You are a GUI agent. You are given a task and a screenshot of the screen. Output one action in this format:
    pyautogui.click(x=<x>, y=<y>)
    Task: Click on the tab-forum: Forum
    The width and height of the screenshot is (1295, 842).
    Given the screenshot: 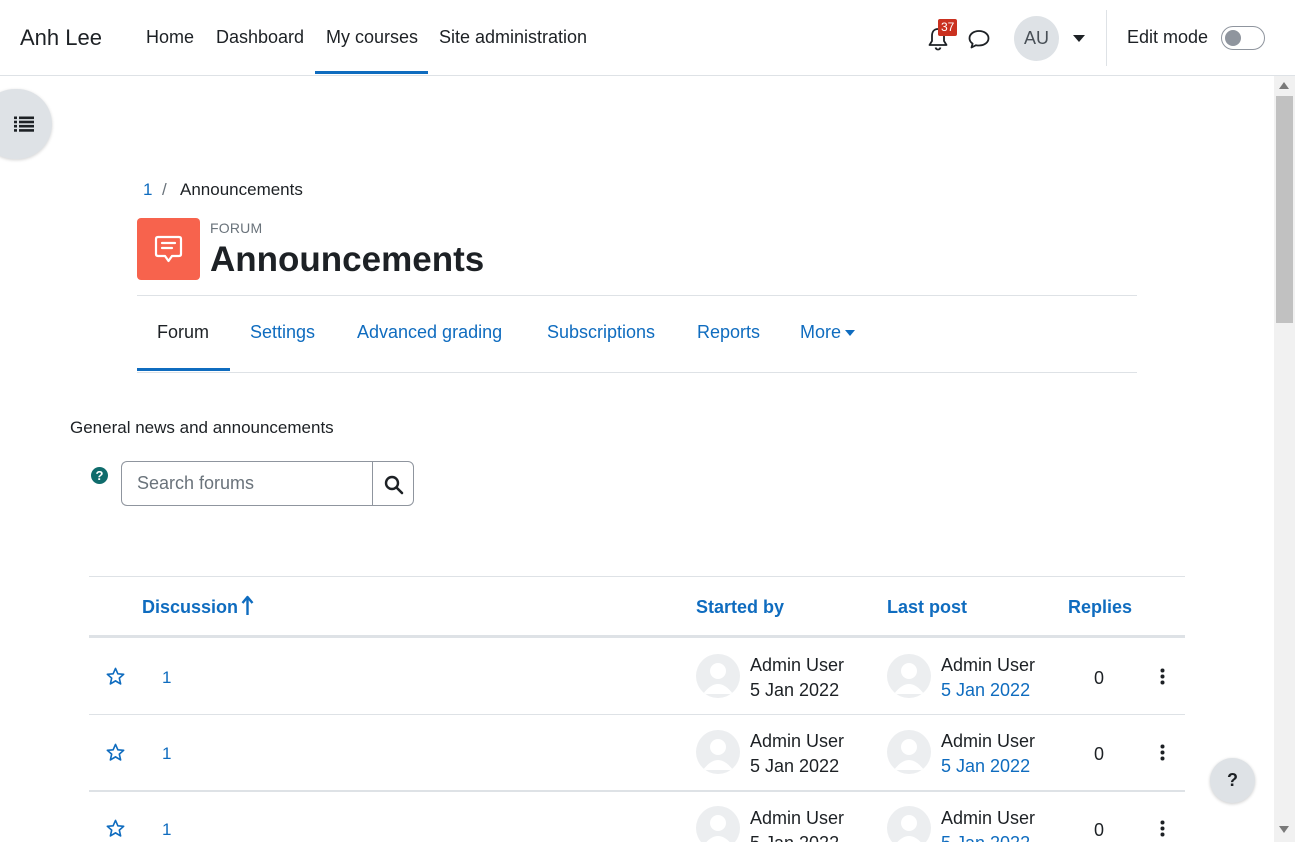 What is the action you would take?
    pyautogui.click(x=183, y=332)
    